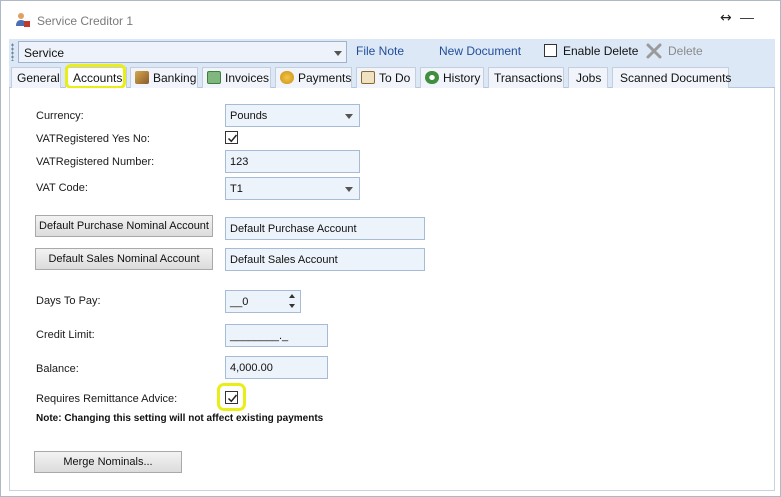  I want to click on tab-banking: Banking, so click(164, 77).